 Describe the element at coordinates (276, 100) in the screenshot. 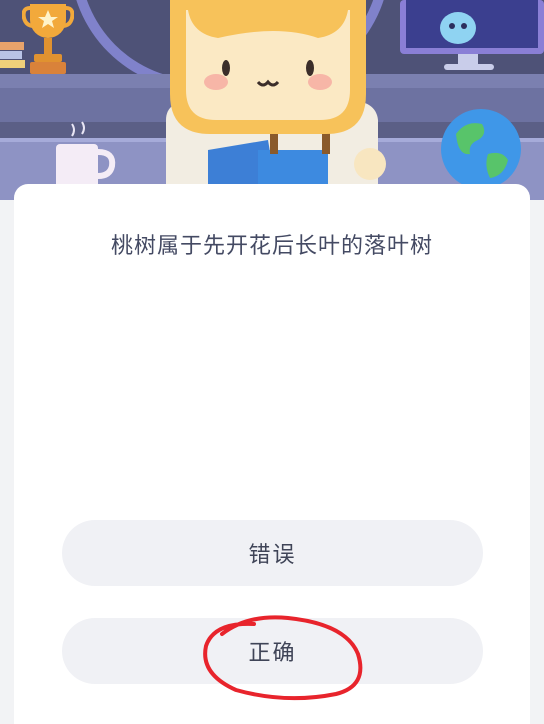

I see `mascot-illustration` at that location.